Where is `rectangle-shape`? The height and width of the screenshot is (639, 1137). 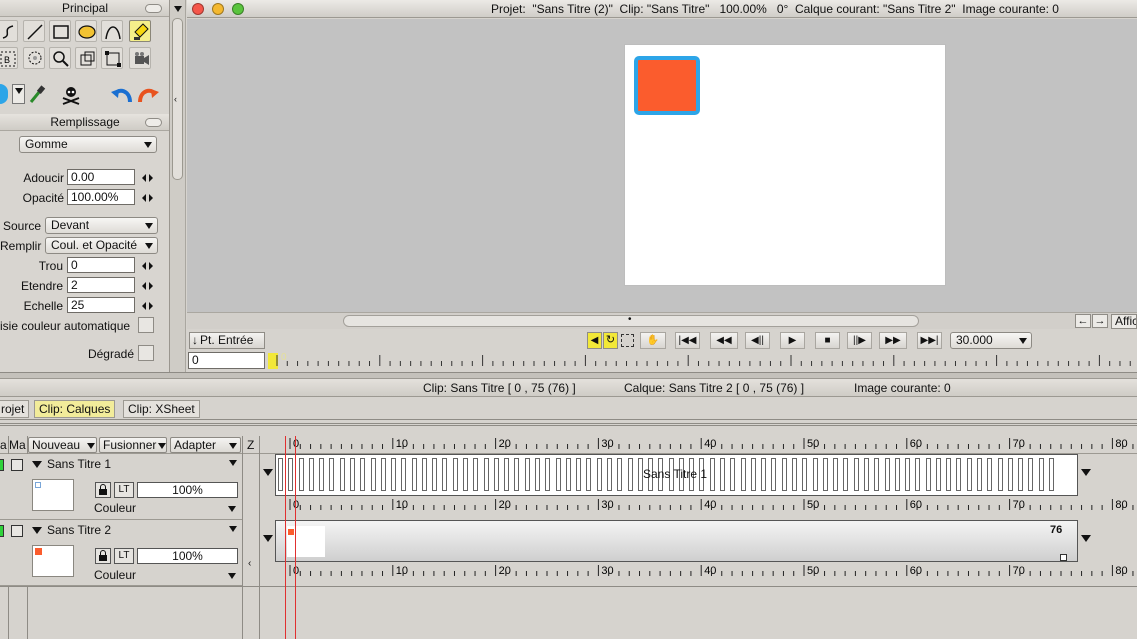
rectangle-shape is located at coordinates (667, 85).